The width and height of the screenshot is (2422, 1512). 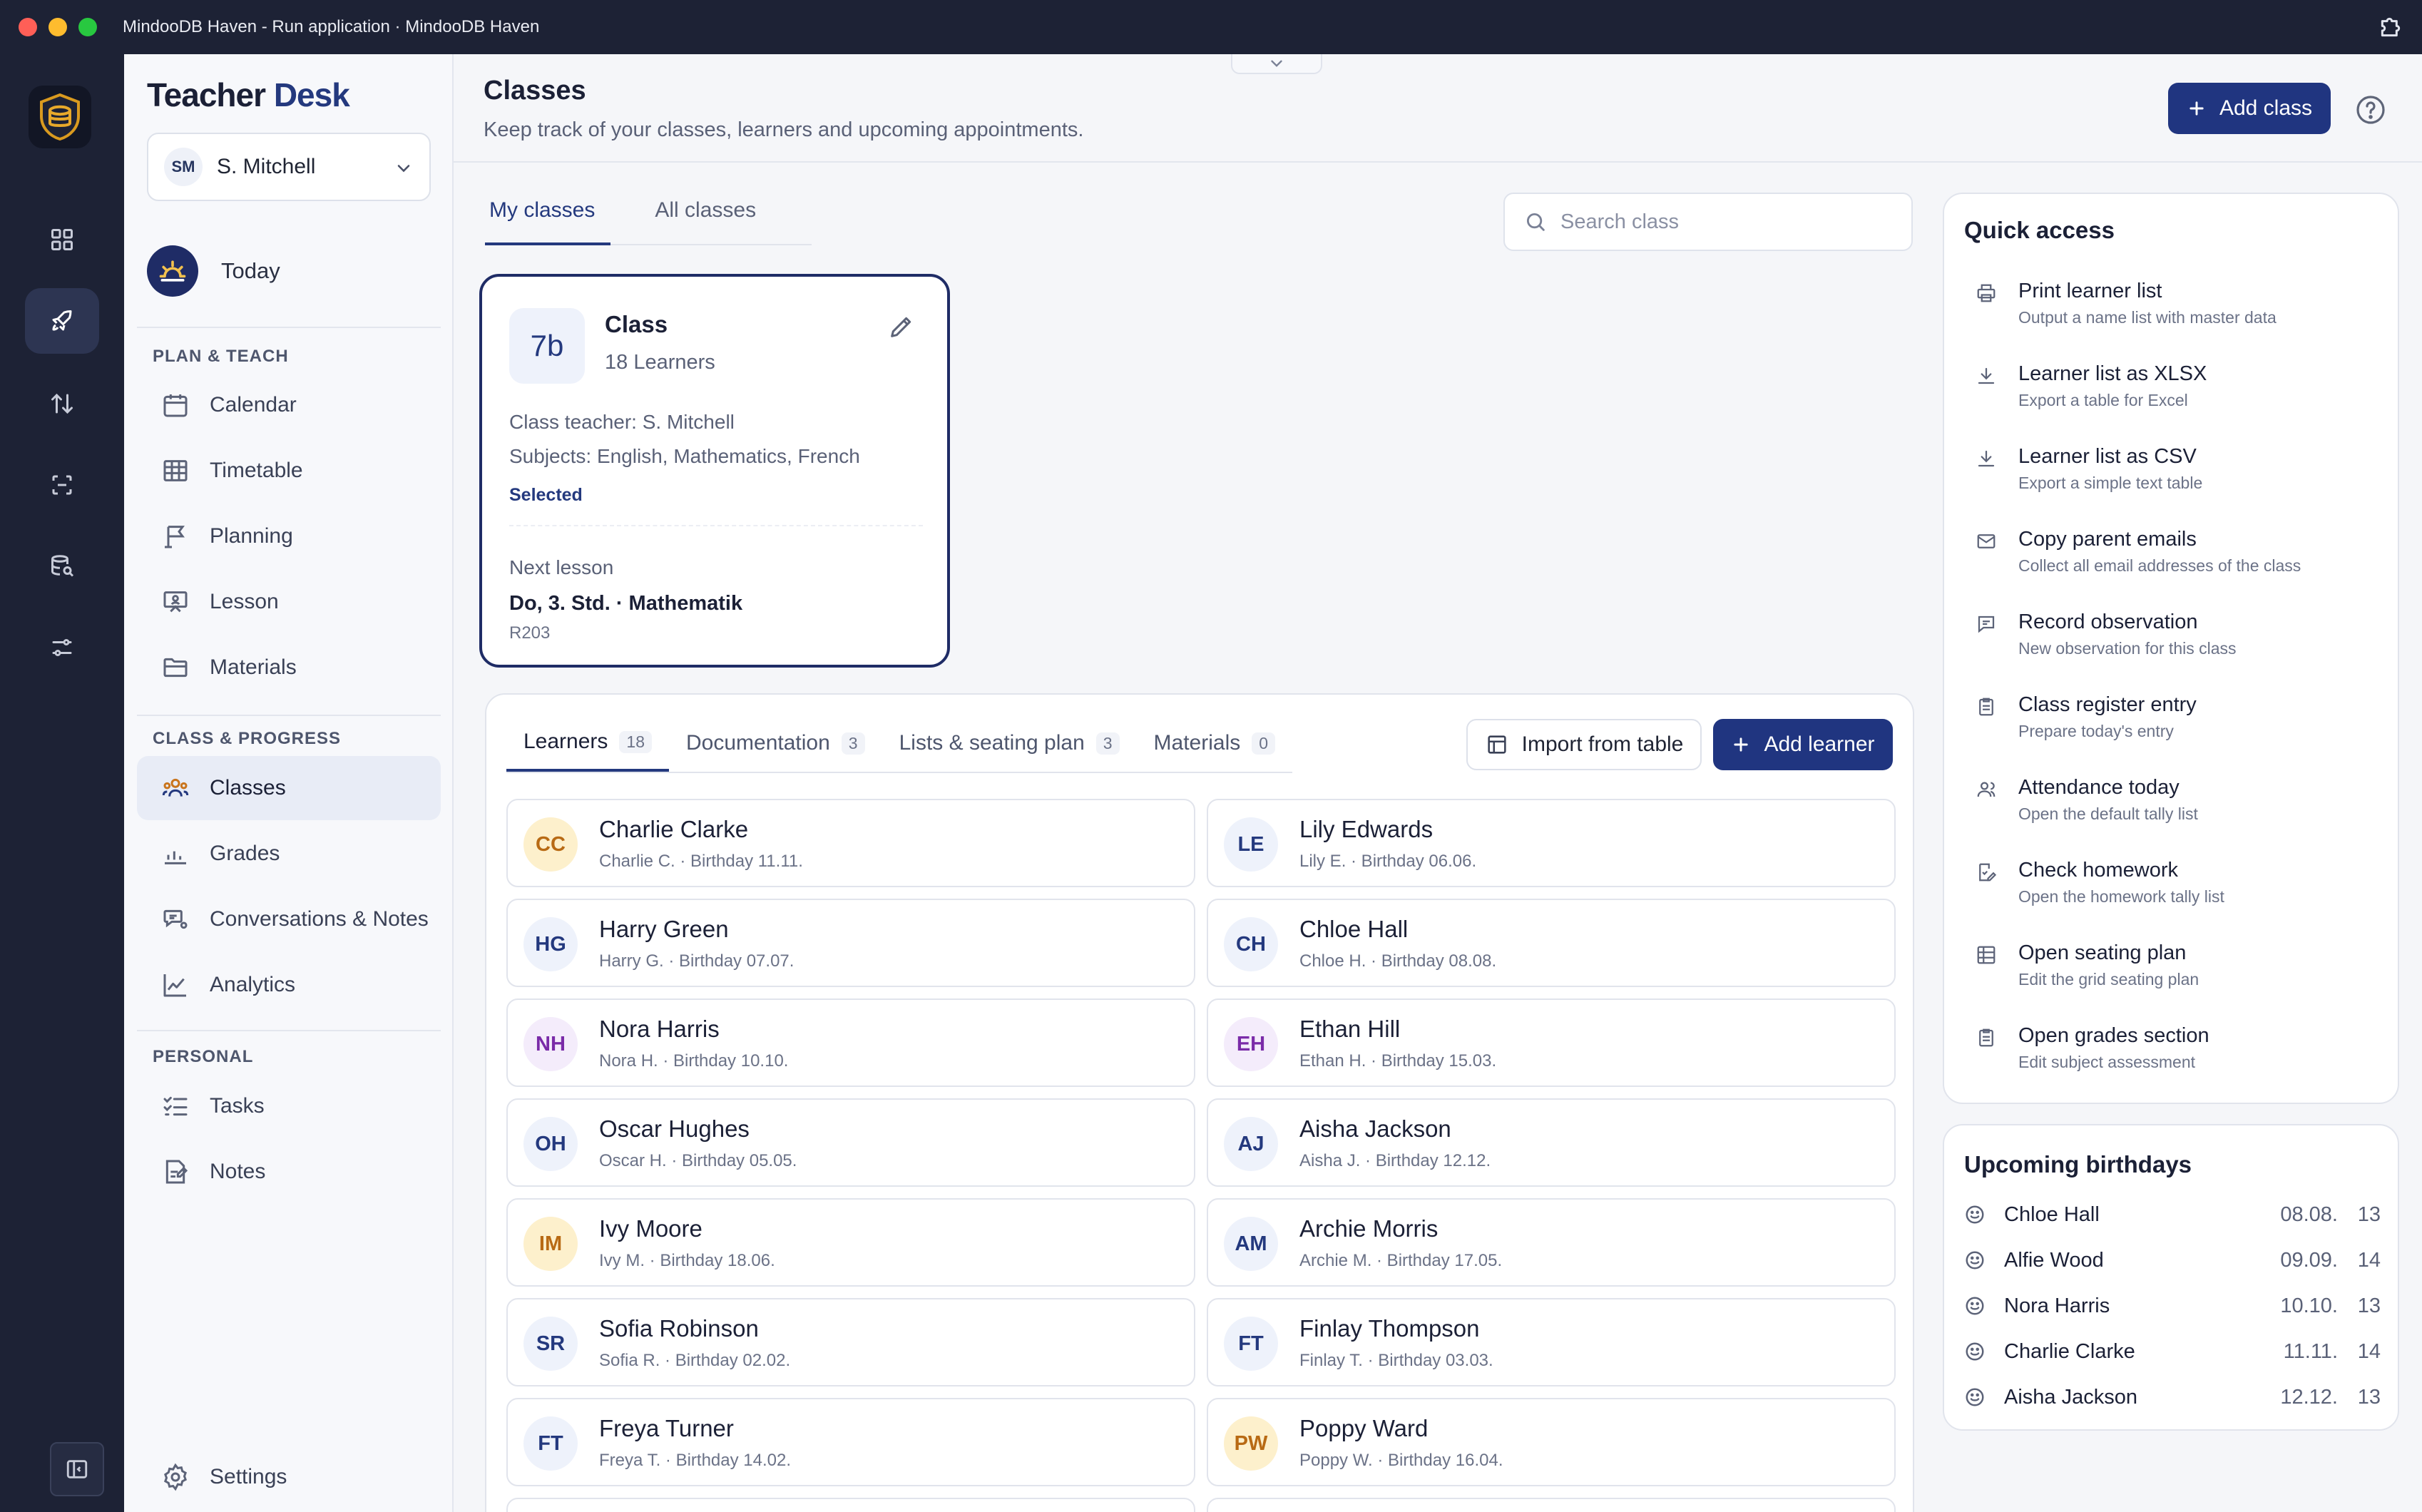 I want to click on tab-documentation: Documentation 3, so click(x=775, y=743).